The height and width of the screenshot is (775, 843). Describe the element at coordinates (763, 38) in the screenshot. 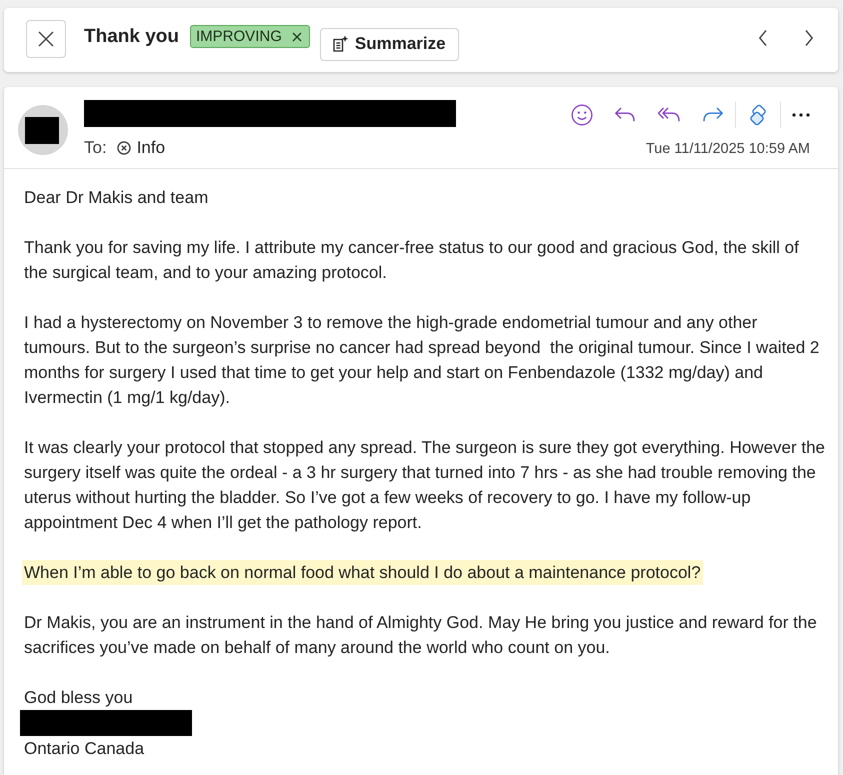

I see `chevron-left-icon` at that location.